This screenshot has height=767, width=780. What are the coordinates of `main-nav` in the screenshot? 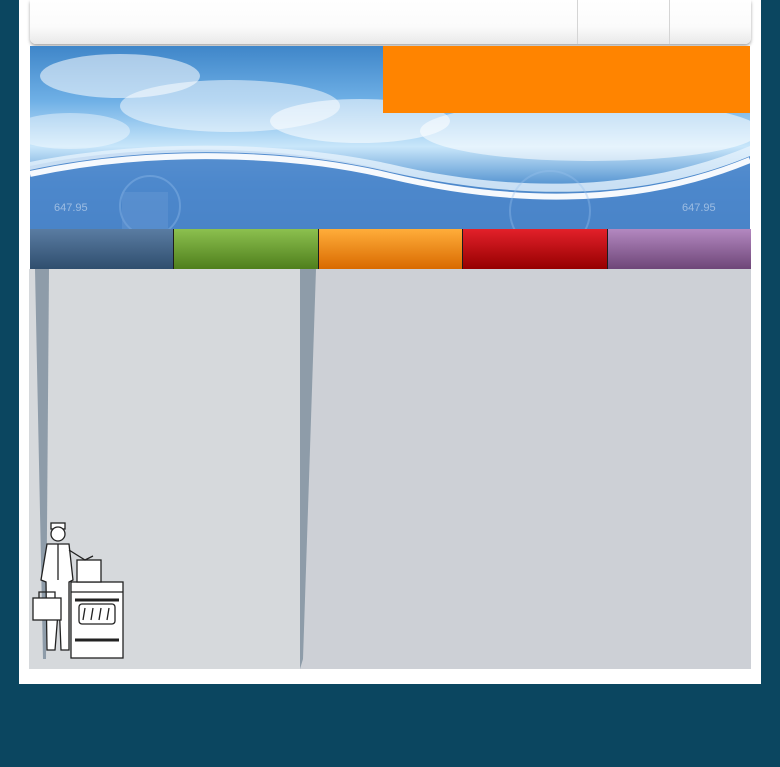 It's located at (391, 249).